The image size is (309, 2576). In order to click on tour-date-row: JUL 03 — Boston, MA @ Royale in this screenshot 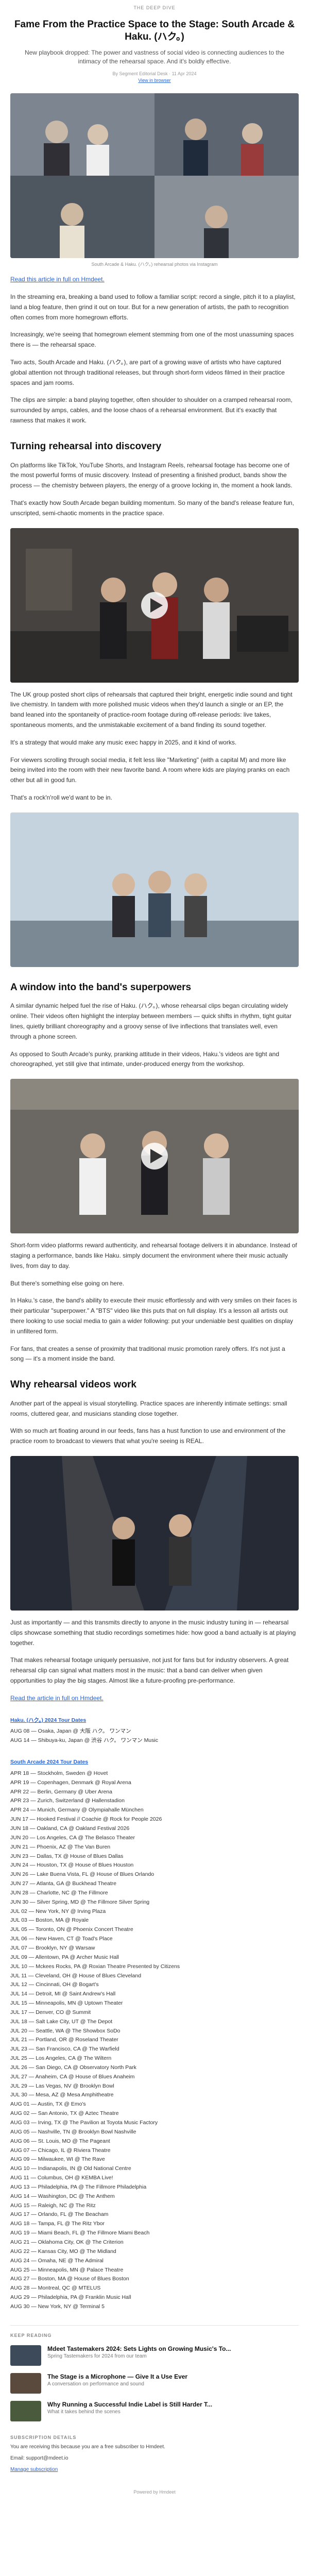, I will do `click(49, 1920)`.